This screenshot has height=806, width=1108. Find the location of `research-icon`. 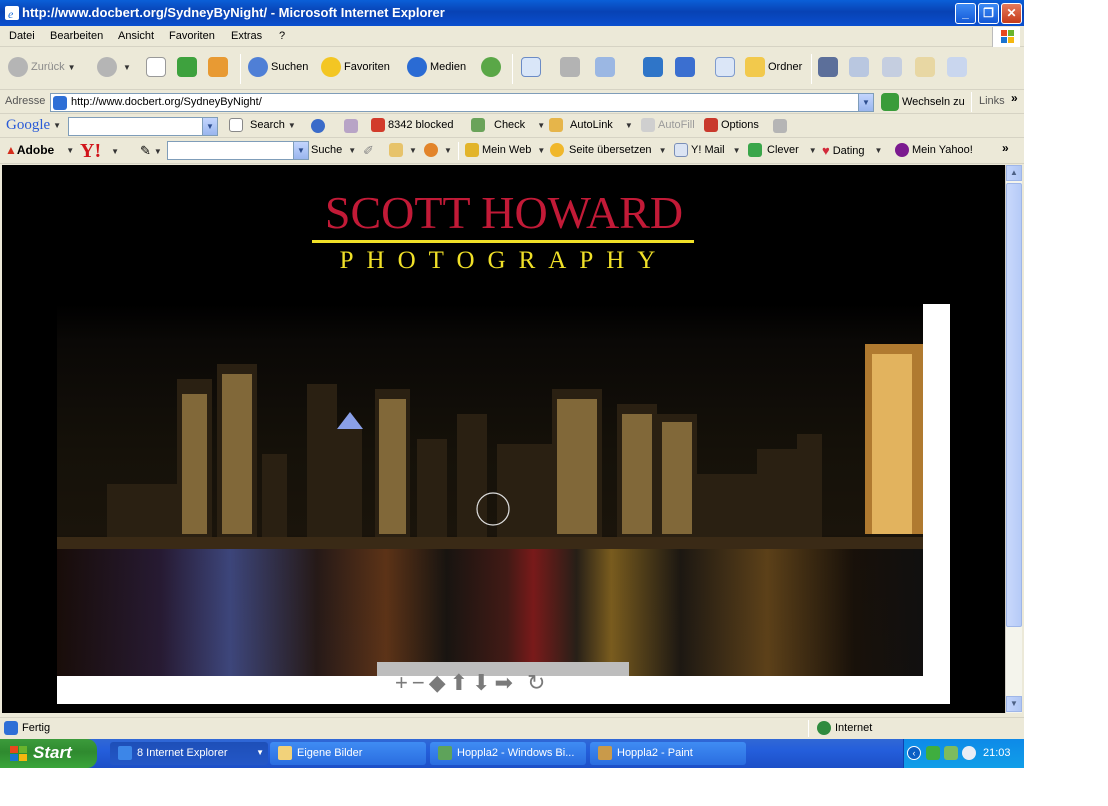

research-icon is located at coordinates (725, 67).